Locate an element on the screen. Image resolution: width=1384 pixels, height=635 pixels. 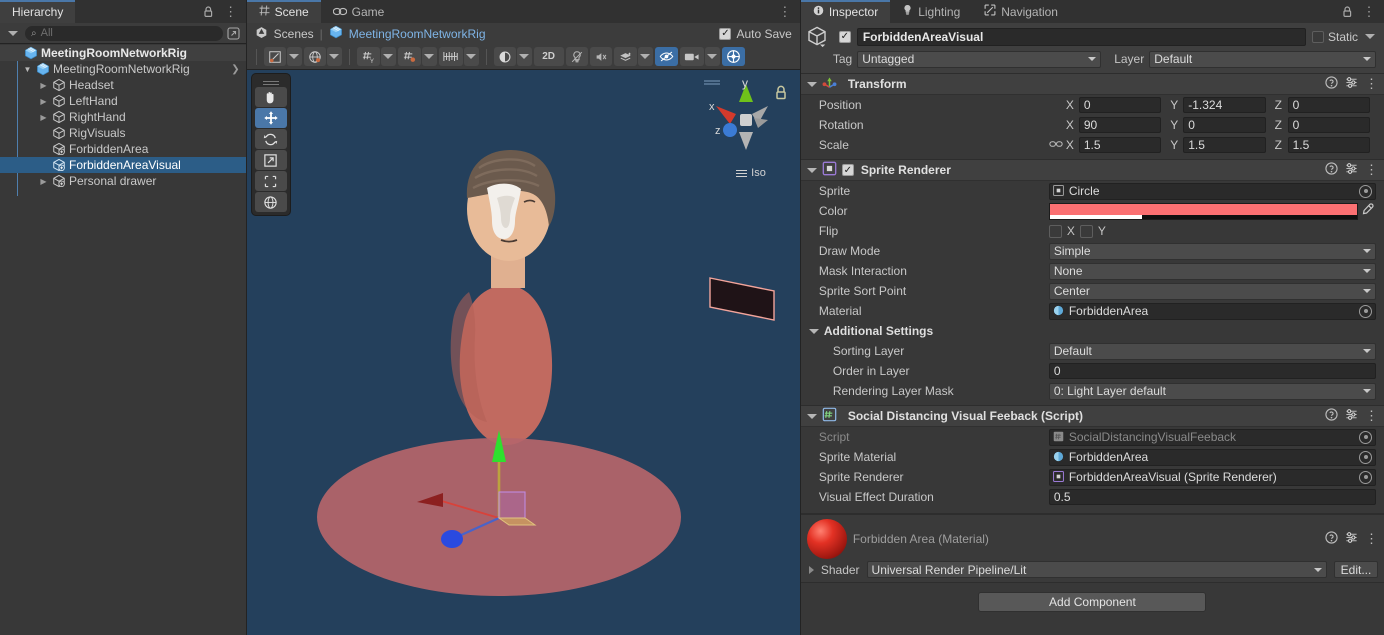
hierarchy-filter-caret-icon is located at coordinates (13, 33).